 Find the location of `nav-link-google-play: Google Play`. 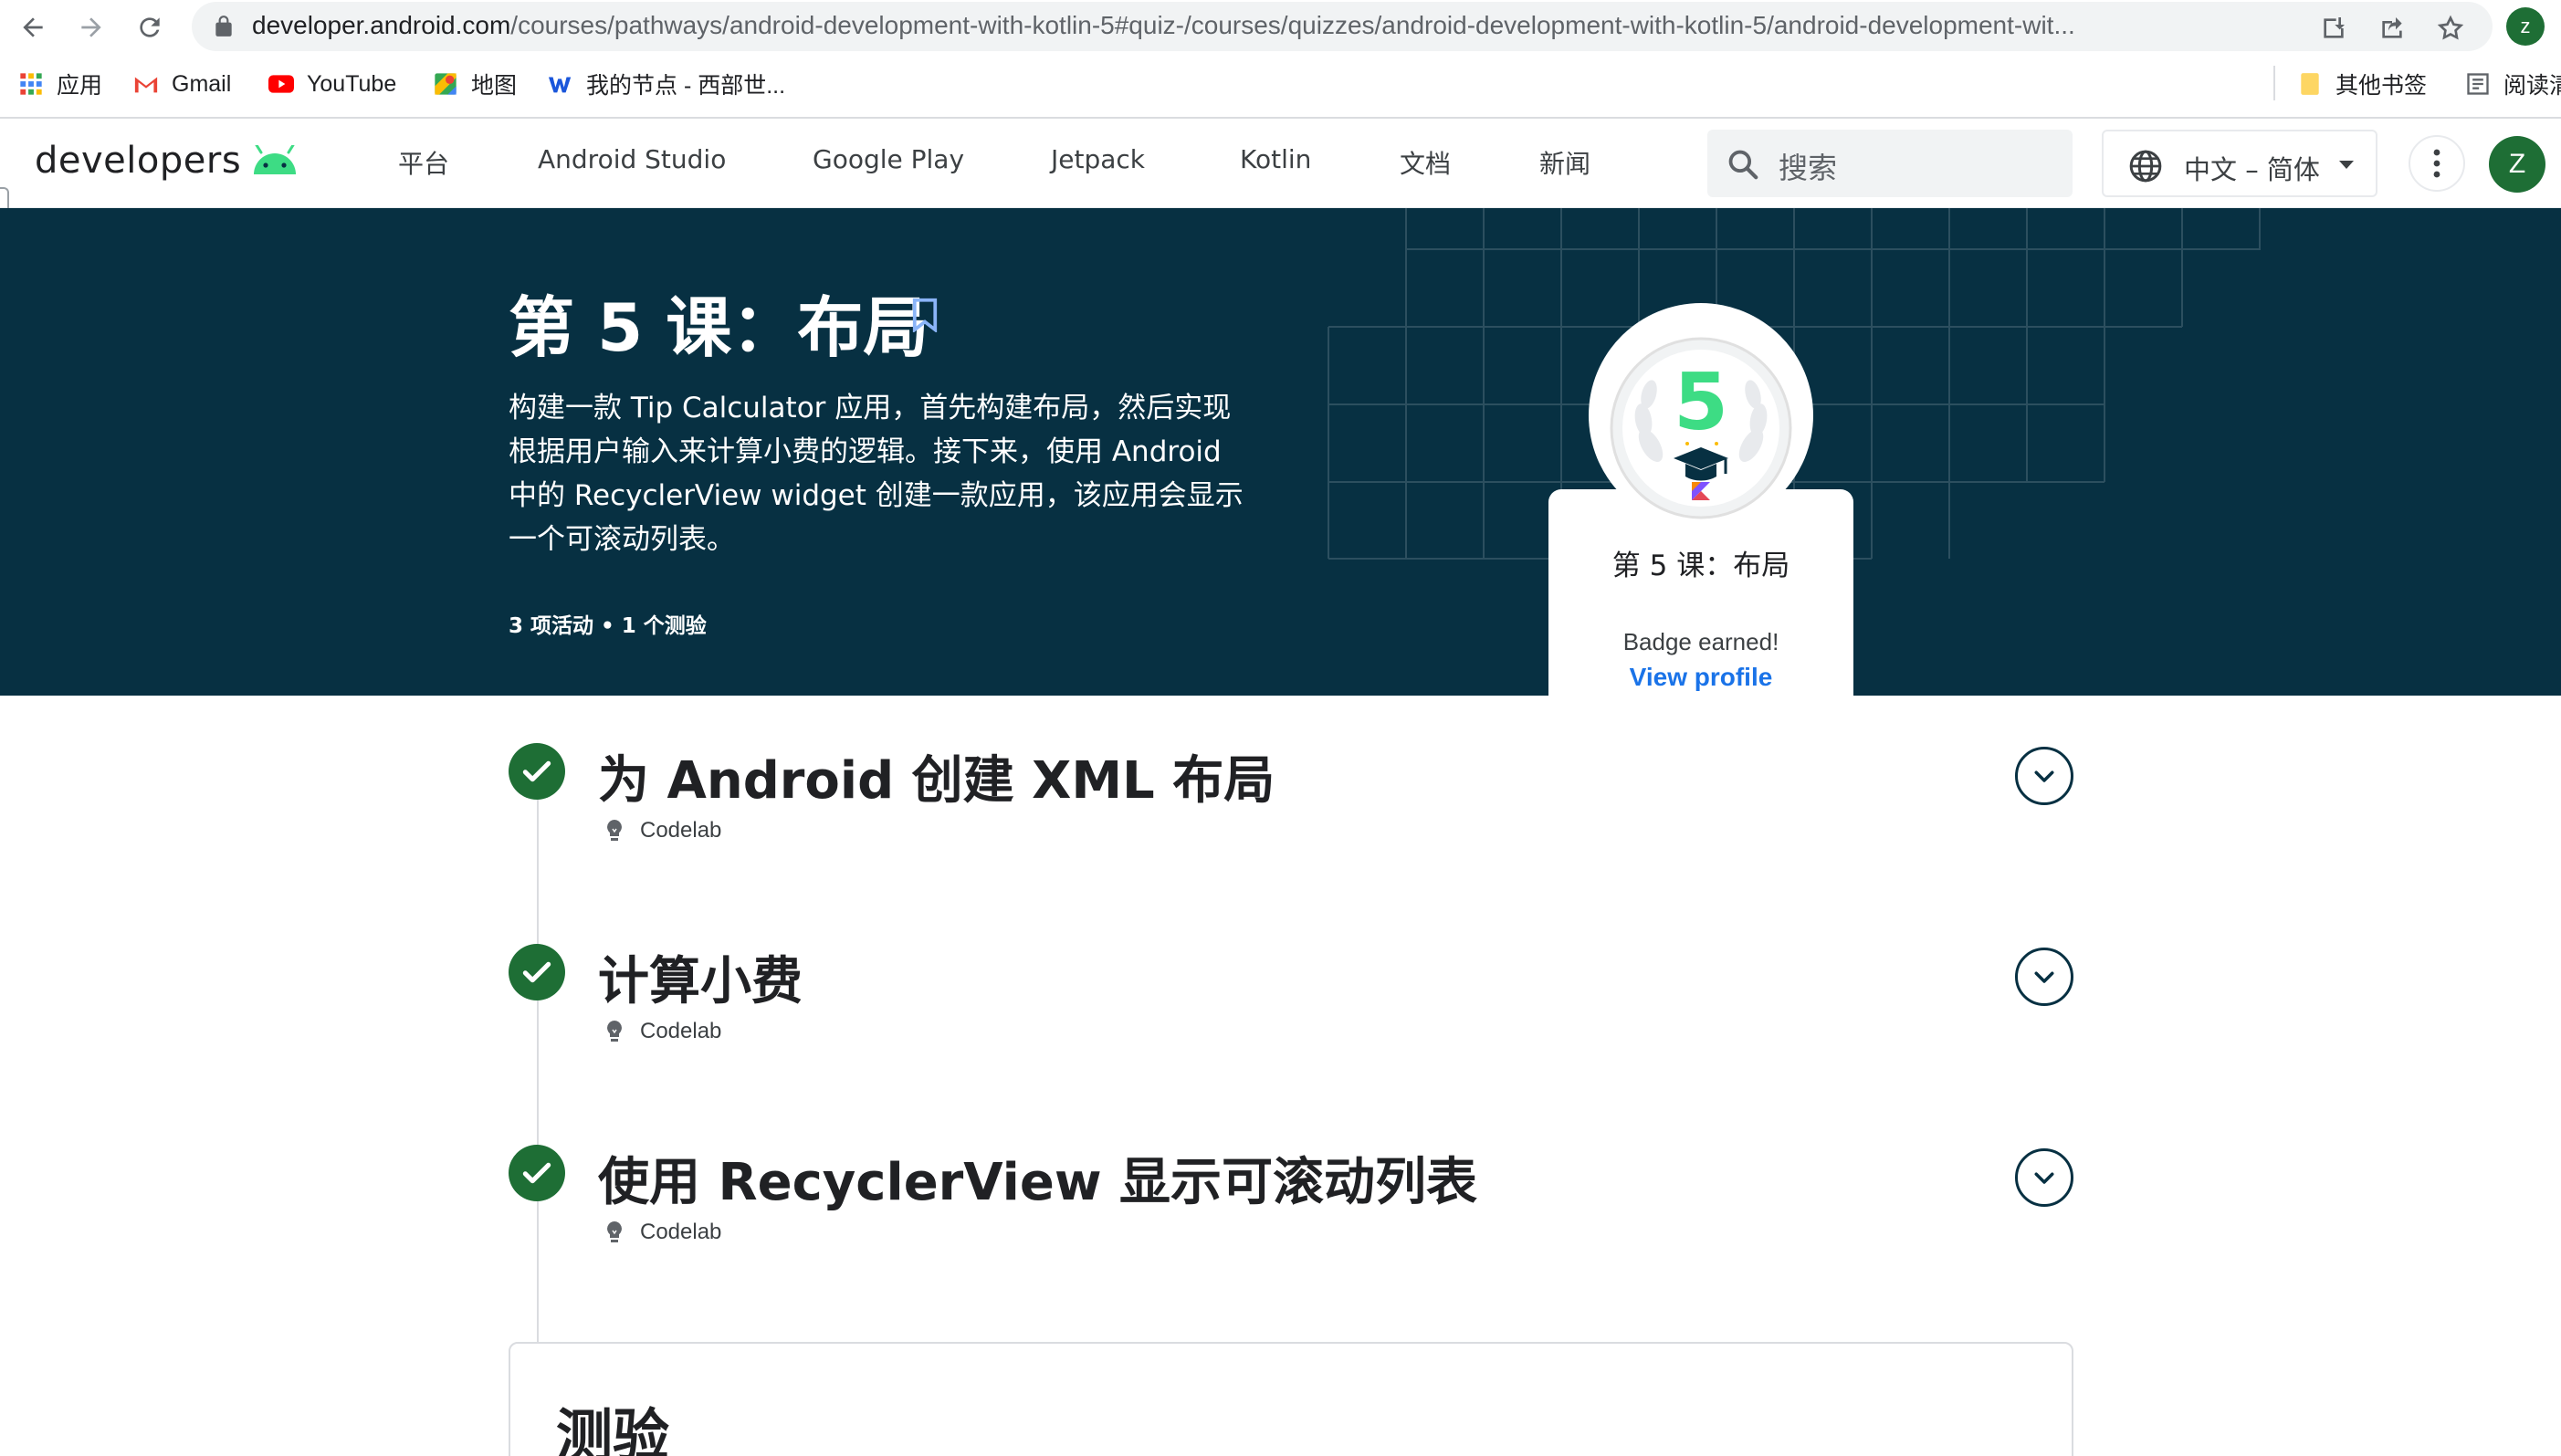

nav-link-google-play: Google Play is located at coordinates (888, 159).